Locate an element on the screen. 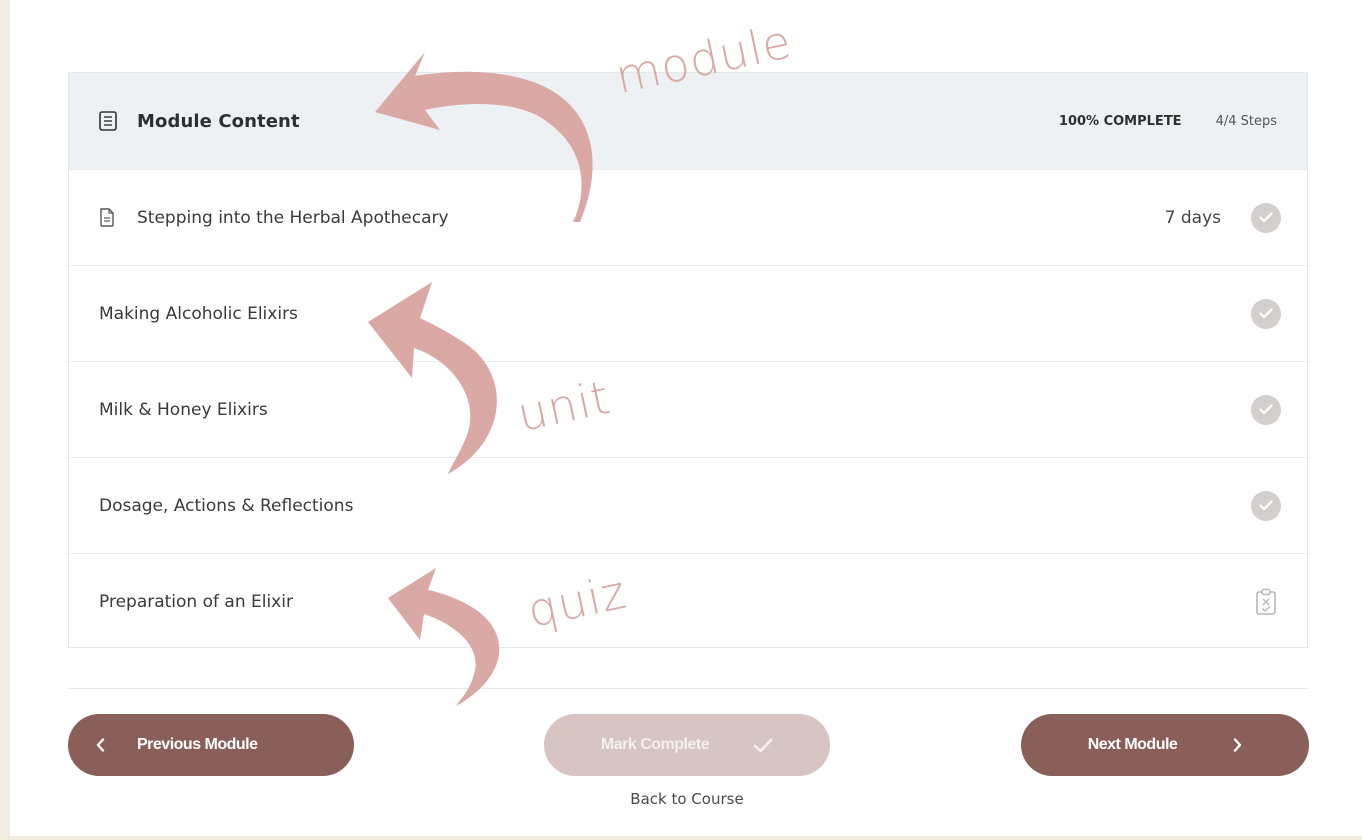 This screenshot has width=1362, height=840. next-module-label: Next Module is located at coordinates (1132, 744).